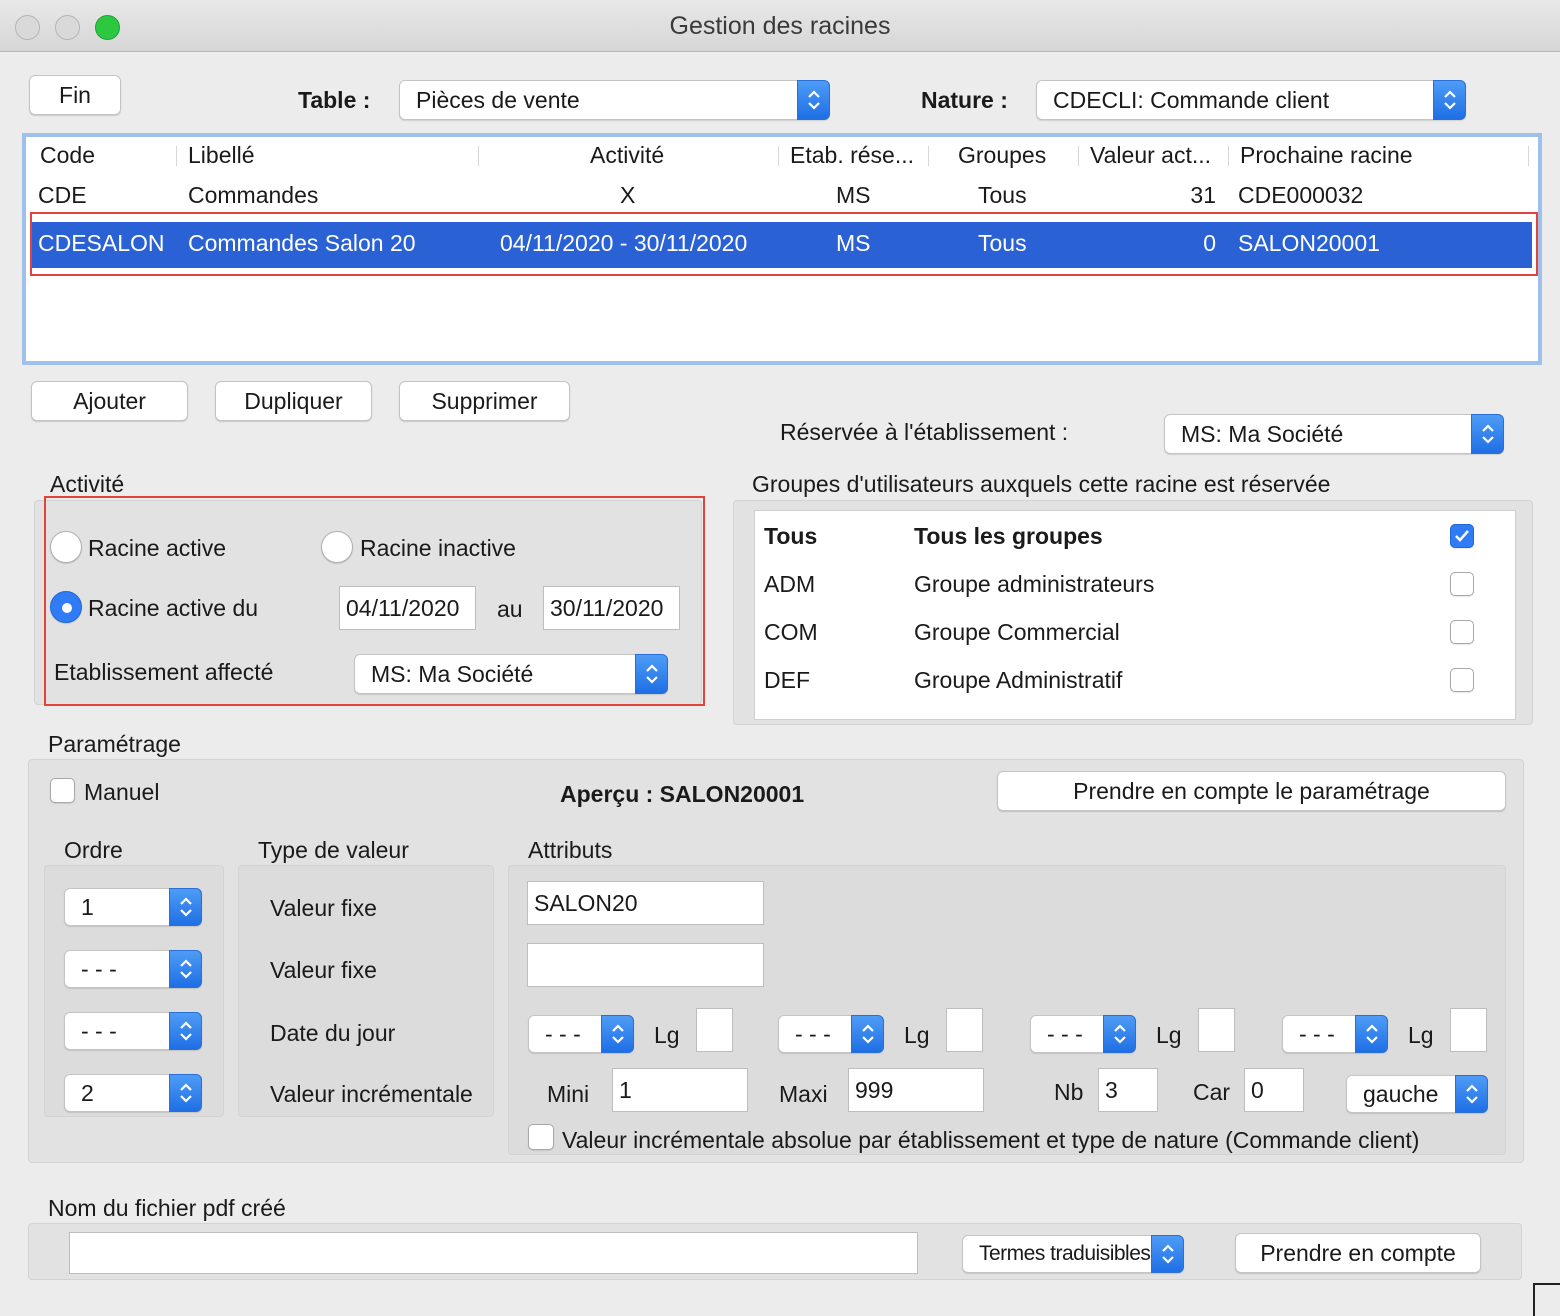 The height and width of the screenshot is (1316, 1560). I want to click on attributs-title: Attributs, so click(570, 850).